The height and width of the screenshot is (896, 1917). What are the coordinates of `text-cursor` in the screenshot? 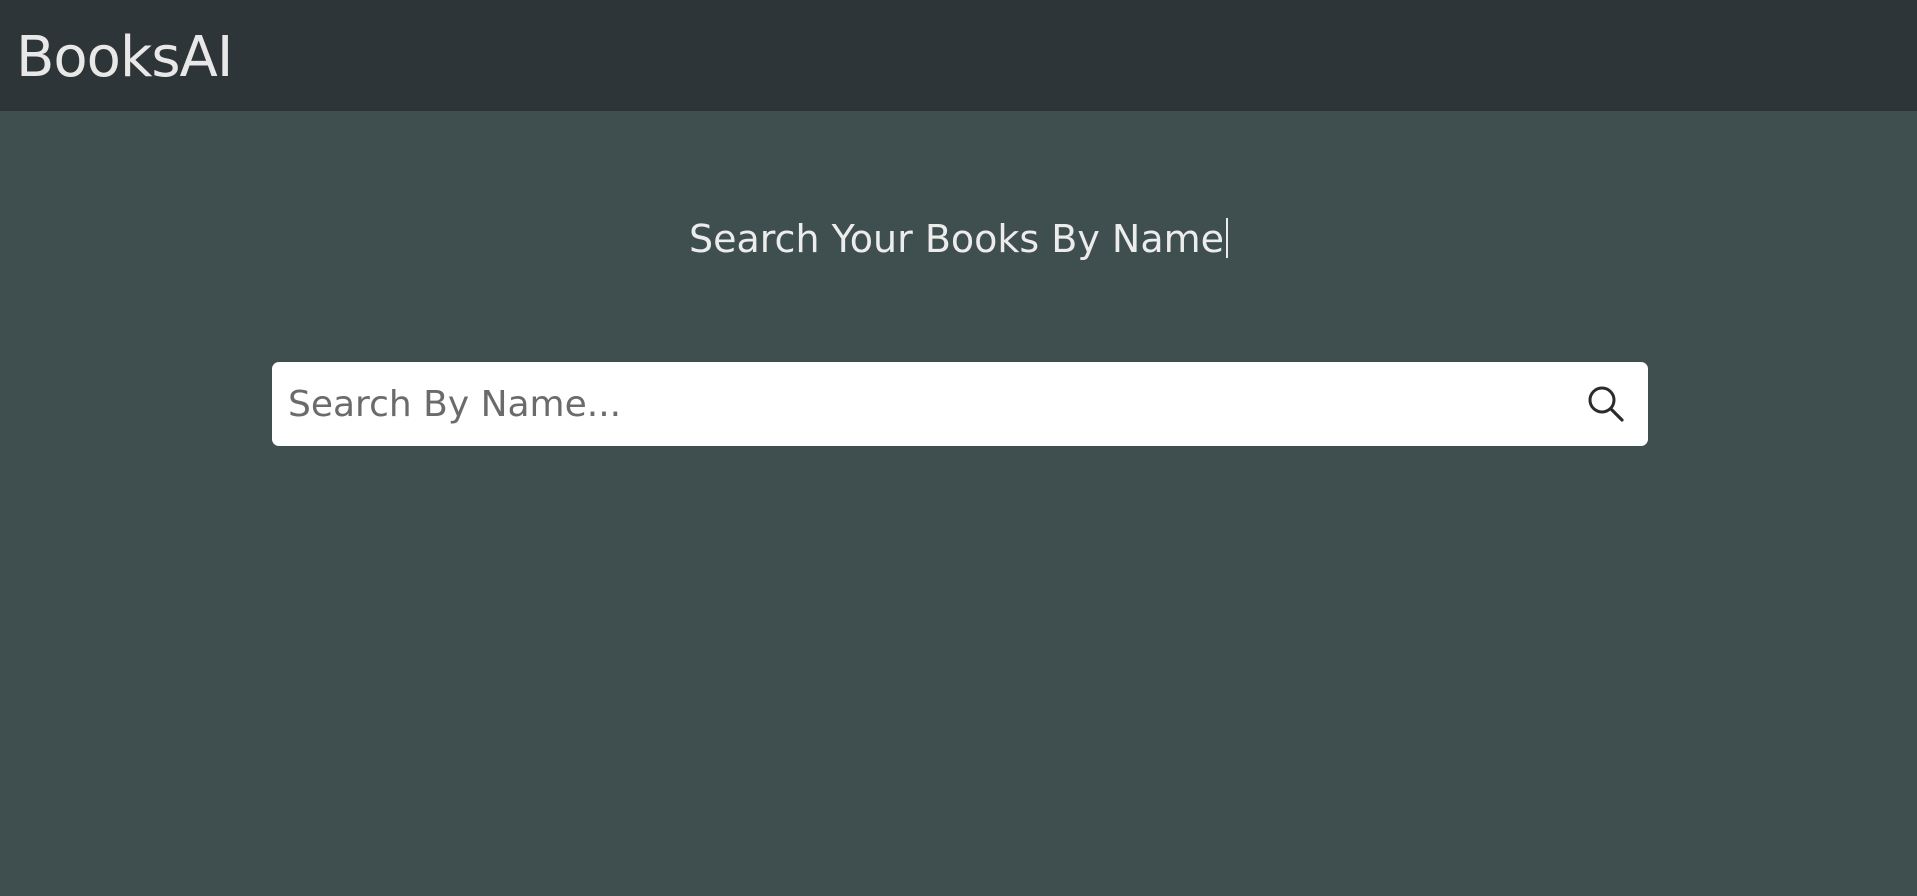 It's located at (1227, 238).